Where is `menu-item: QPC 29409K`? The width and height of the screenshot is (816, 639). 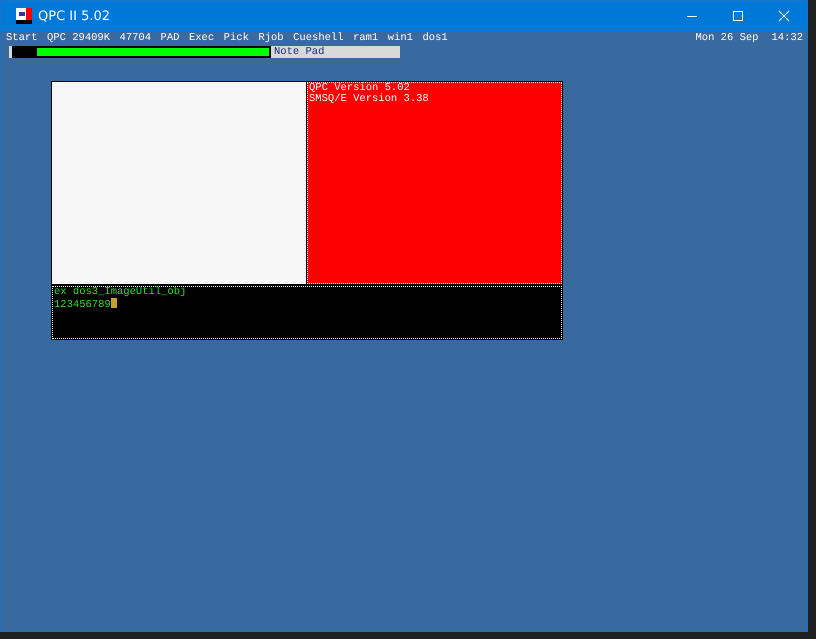 menu-item: QPC 29409K is located at coordinates (78, 38).